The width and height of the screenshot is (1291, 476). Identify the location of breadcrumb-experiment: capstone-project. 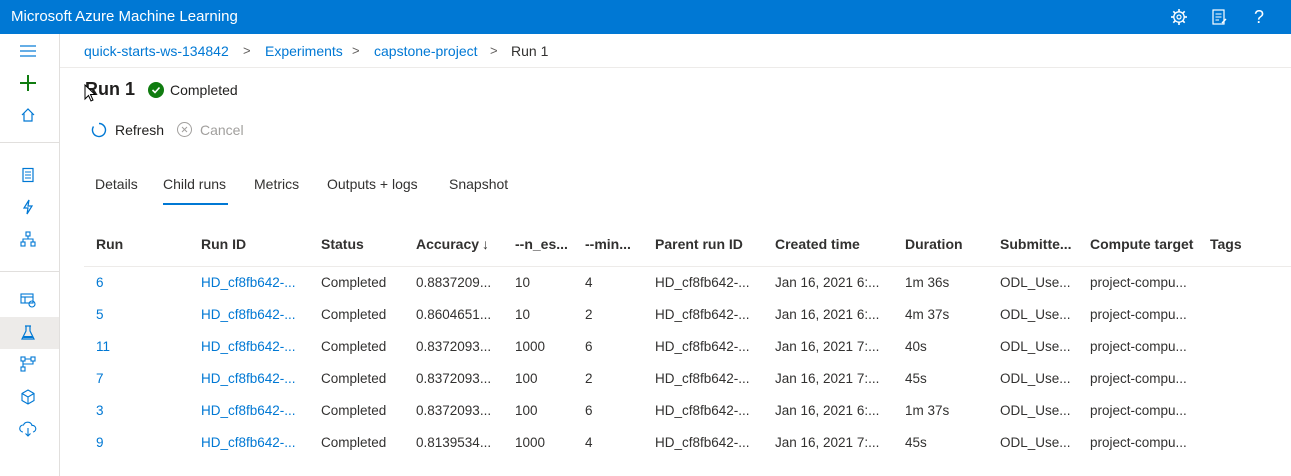
(426, 51).